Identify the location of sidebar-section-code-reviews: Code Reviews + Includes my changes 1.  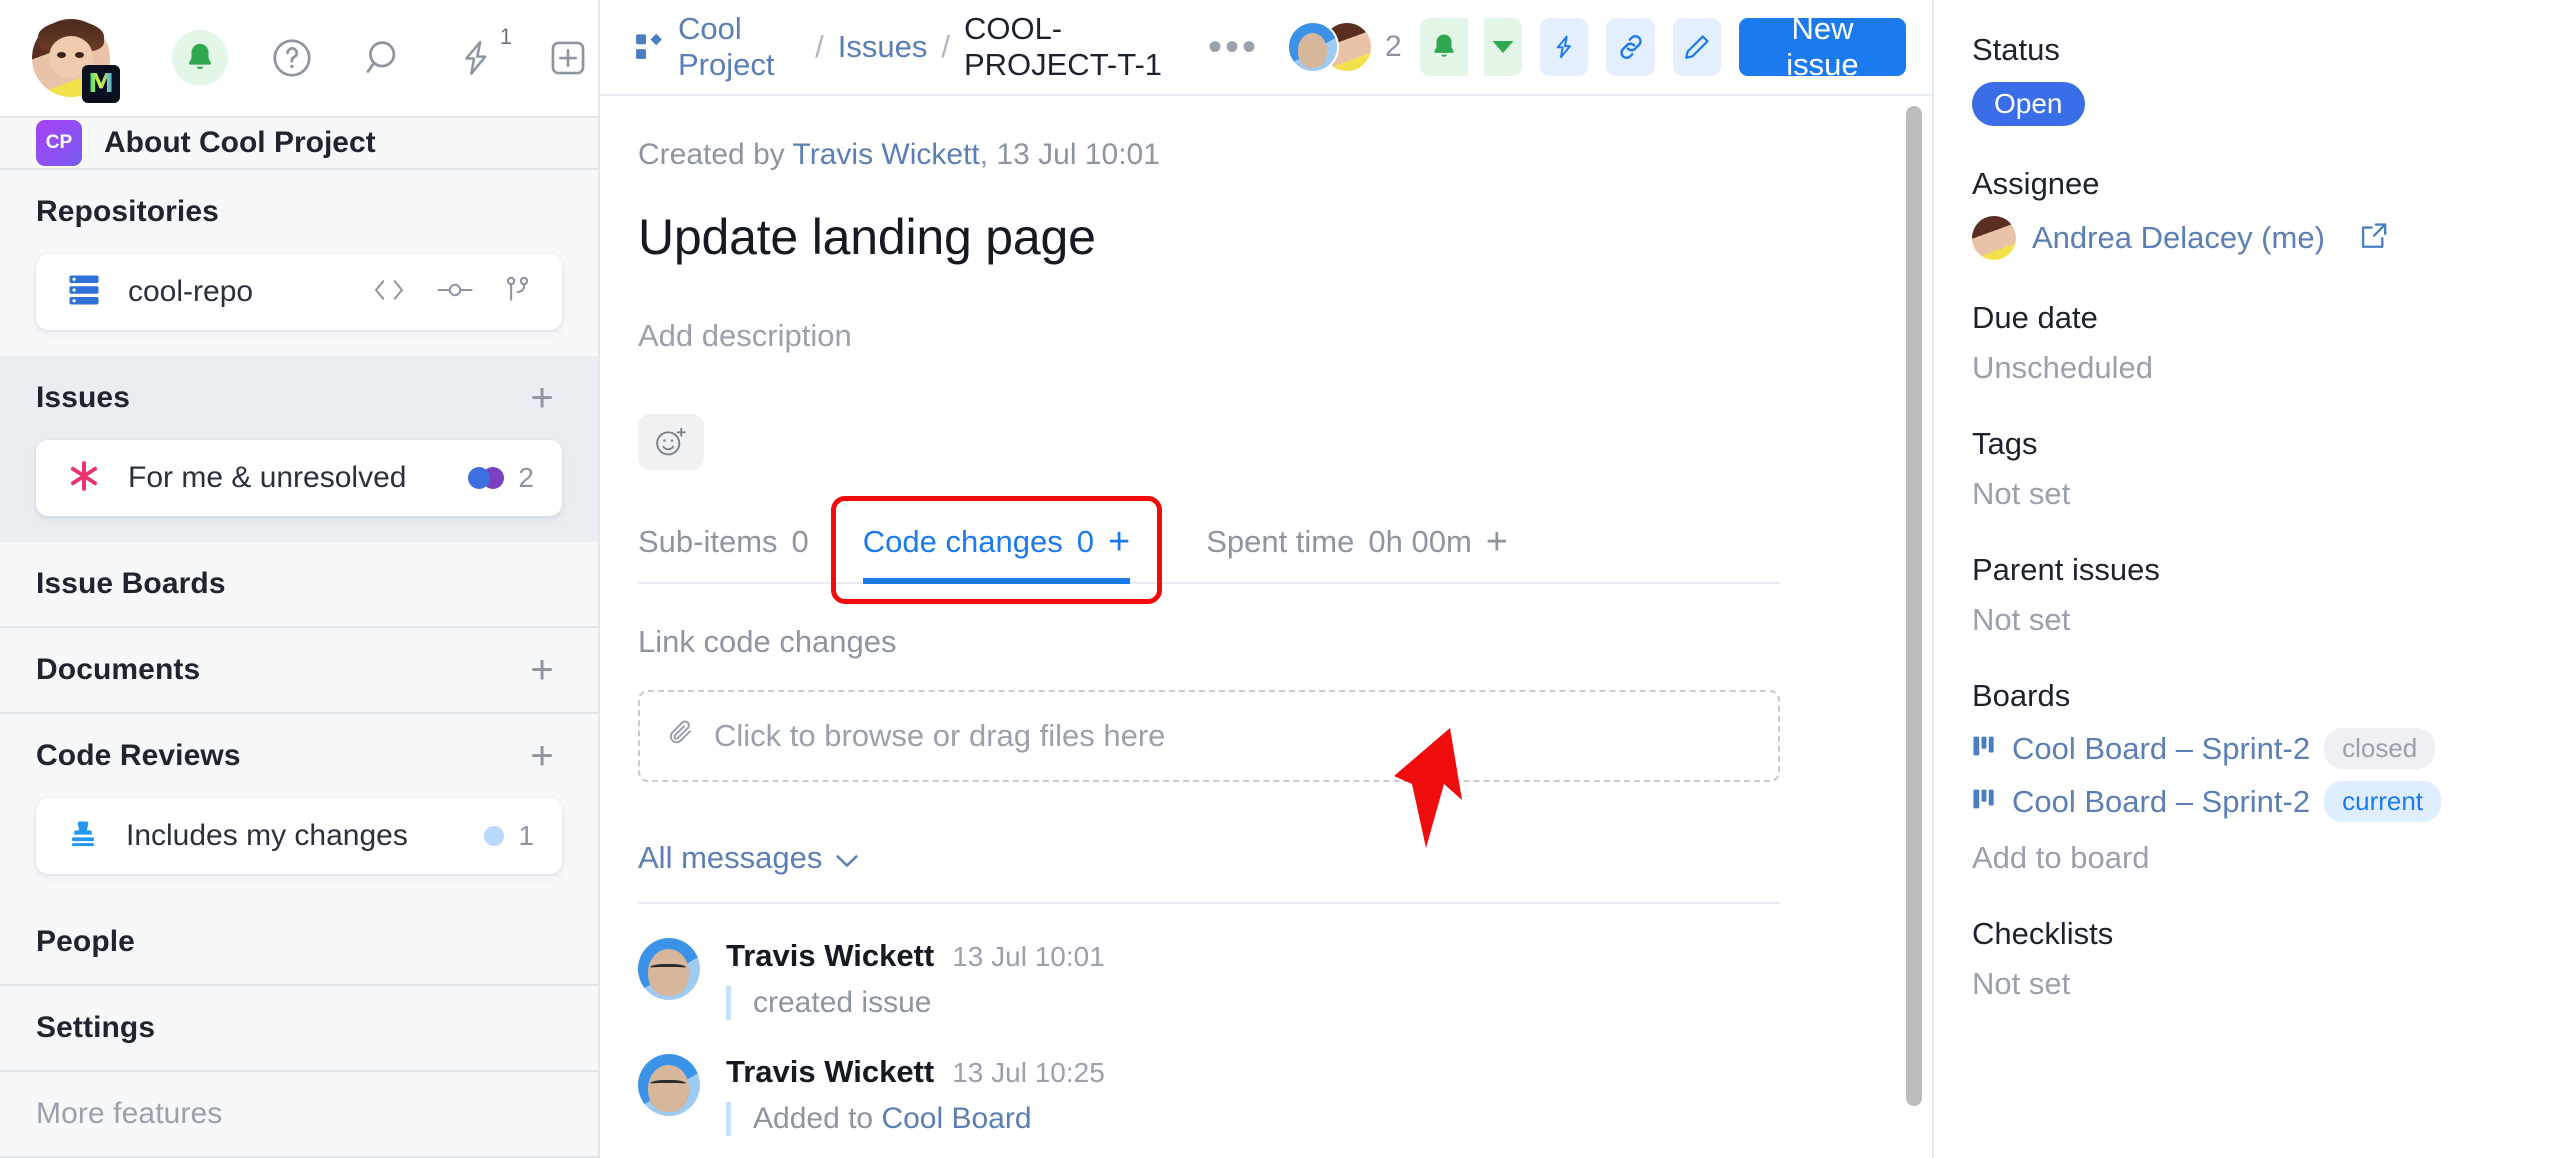
(299, 807).